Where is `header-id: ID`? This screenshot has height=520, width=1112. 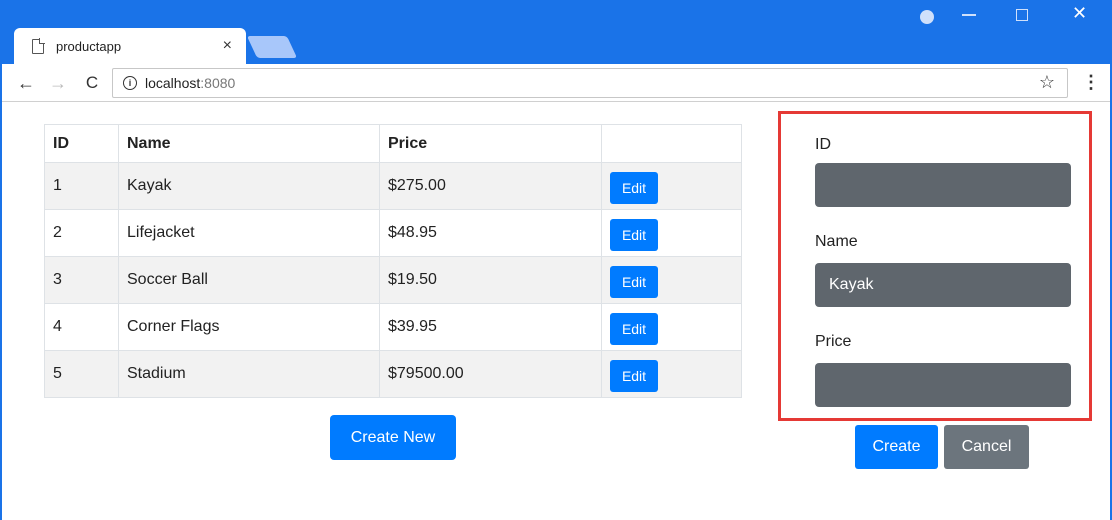
header-id: ID is located at coordinates (81, 143).